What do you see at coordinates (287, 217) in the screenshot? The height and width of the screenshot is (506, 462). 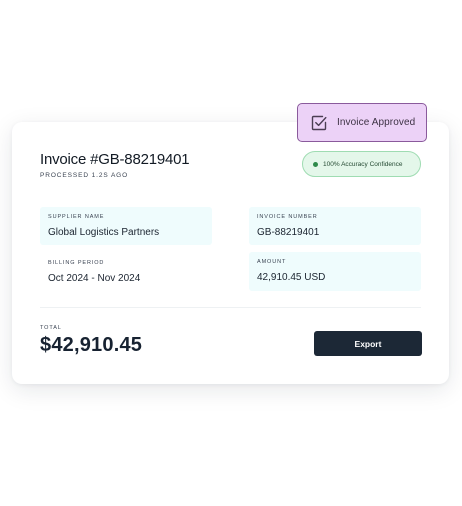 I see `invoice-number-label: INVOICE NUMBER` at bounding box center [287, 217].